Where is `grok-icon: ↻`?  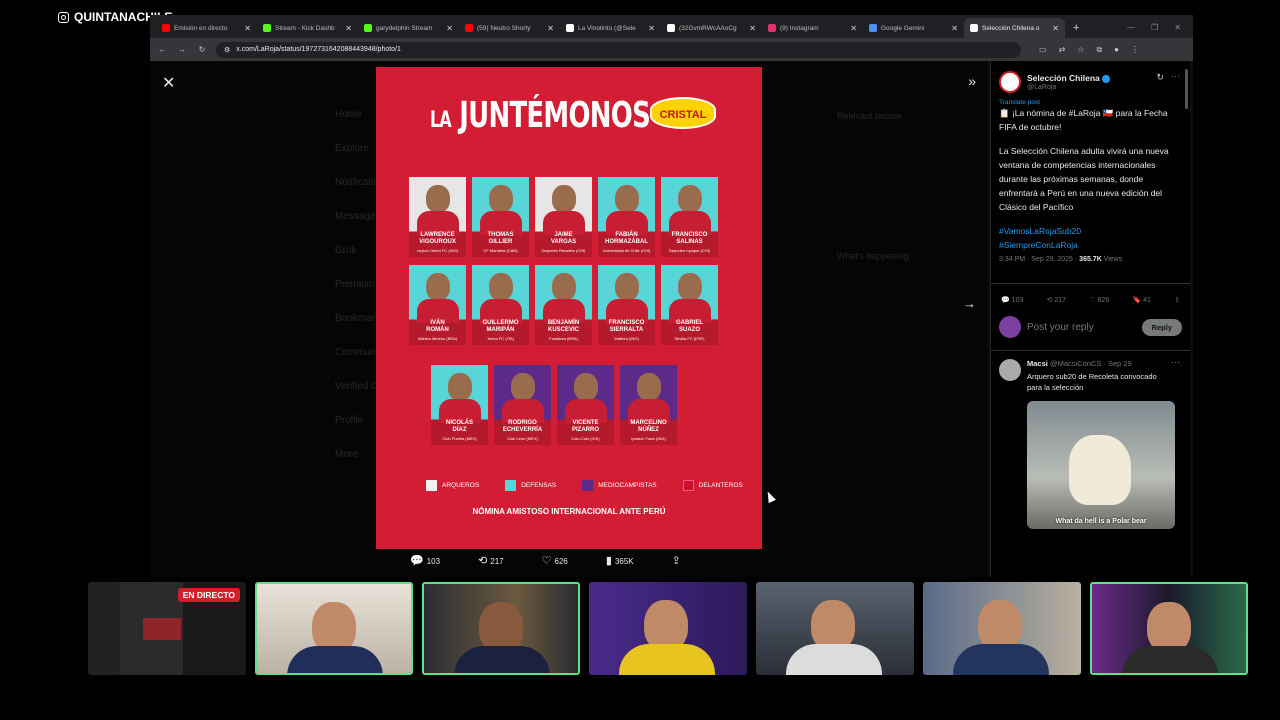 grok-icon: ↻ is located at coordinates (1160, 77).